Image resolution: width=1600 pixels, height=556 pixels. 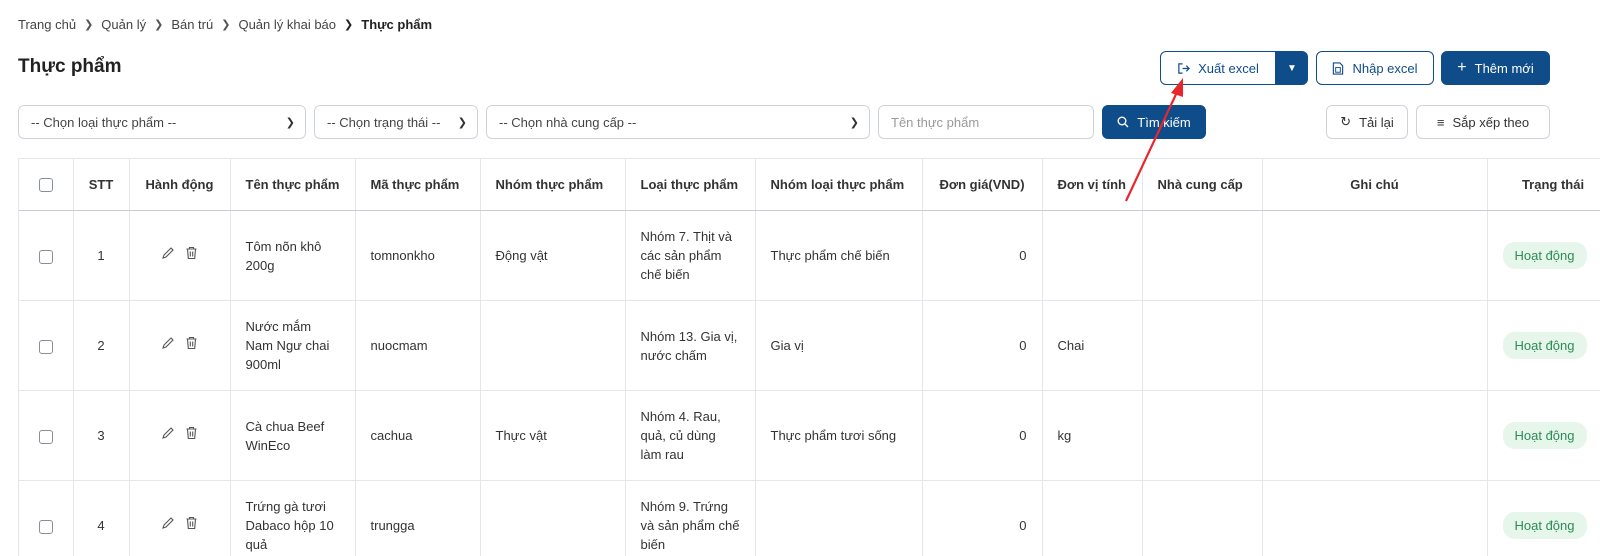 I want to click on row-index: 3, so click(x=101, y=436).